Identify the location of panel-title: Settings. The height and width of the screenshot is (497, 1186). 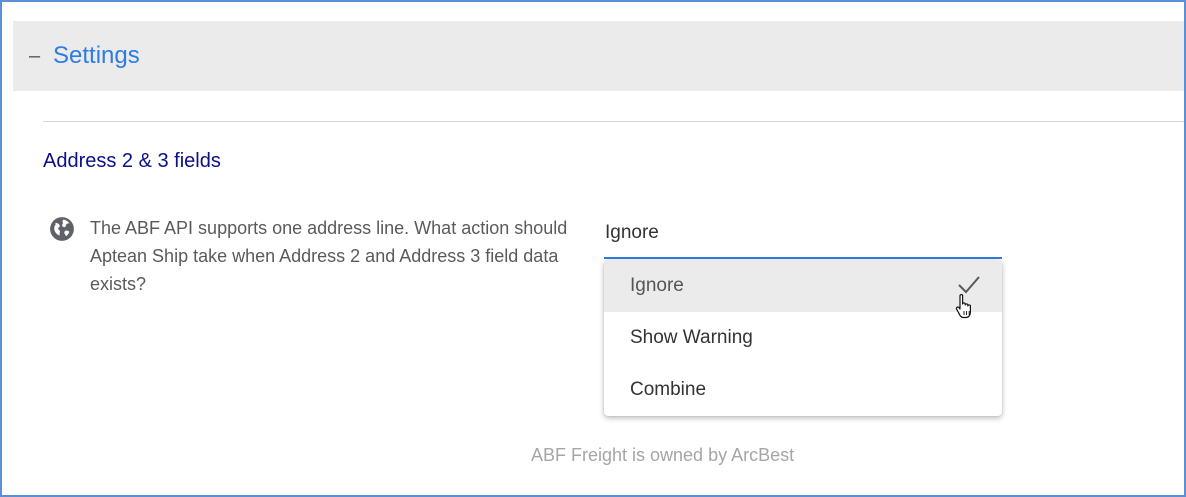
(96, 56).